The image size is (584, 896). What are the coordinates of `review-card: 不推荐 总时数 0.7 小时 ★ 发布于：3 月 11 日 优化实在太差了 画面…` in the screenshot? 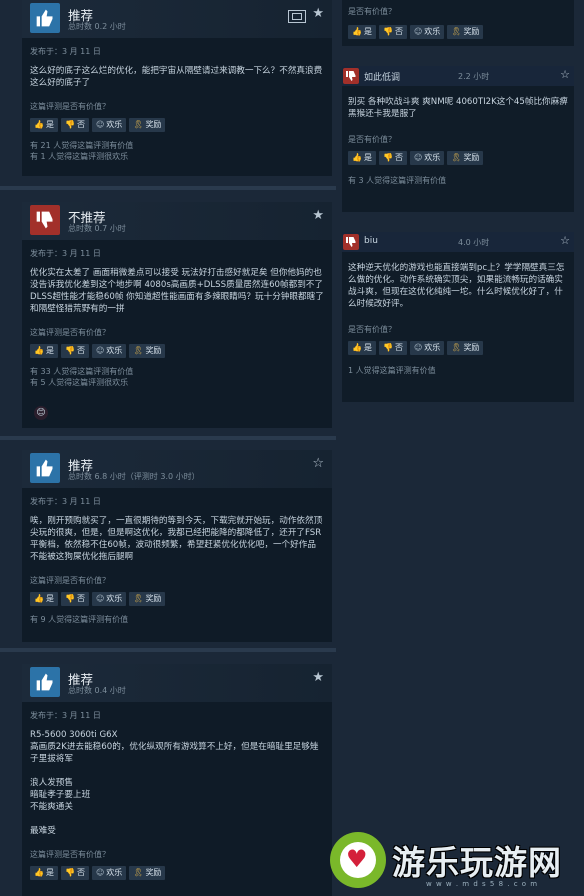 It's located at (177, 315).